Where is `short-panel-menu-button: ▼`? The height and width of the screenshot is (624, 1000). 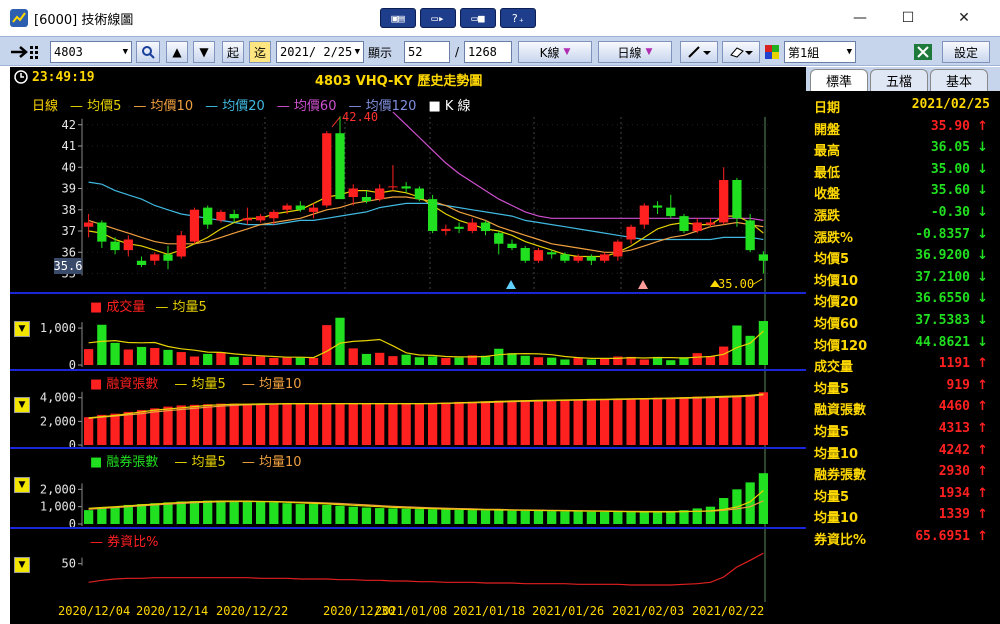
short-panel-menu-button: ▼ is located at coordinates (22, 485).